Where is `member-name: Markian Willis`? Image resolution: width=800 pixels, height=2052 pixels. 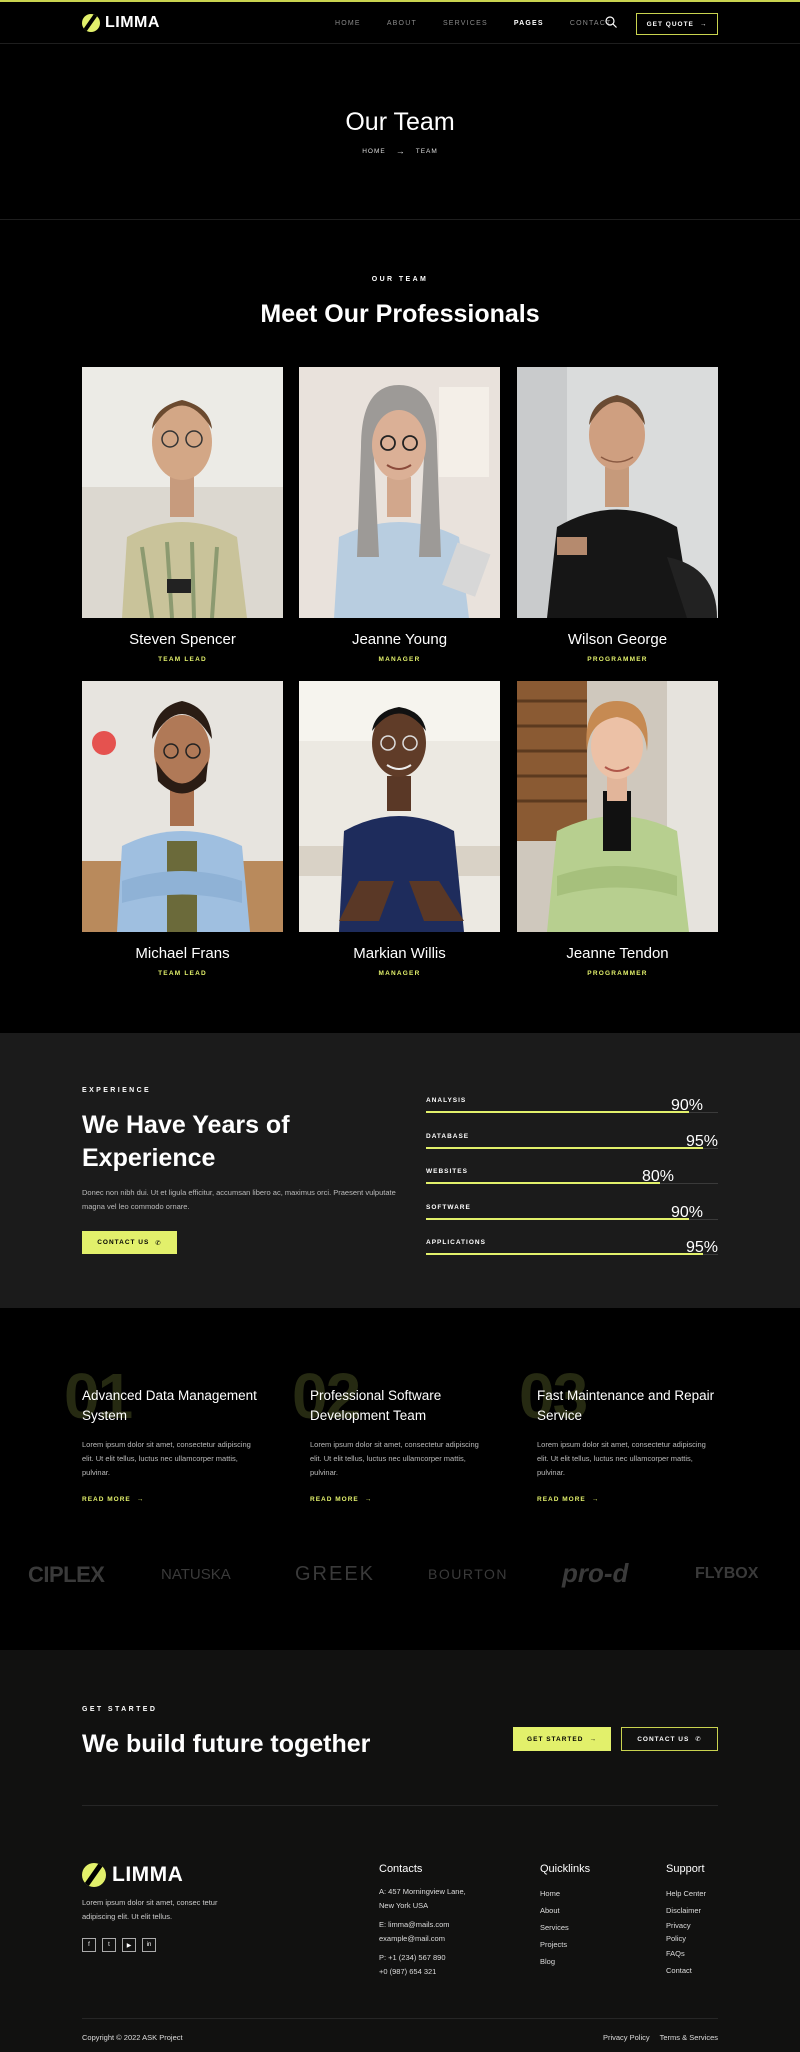
member-name: Markian Willis is located at coordinates (399, 953).